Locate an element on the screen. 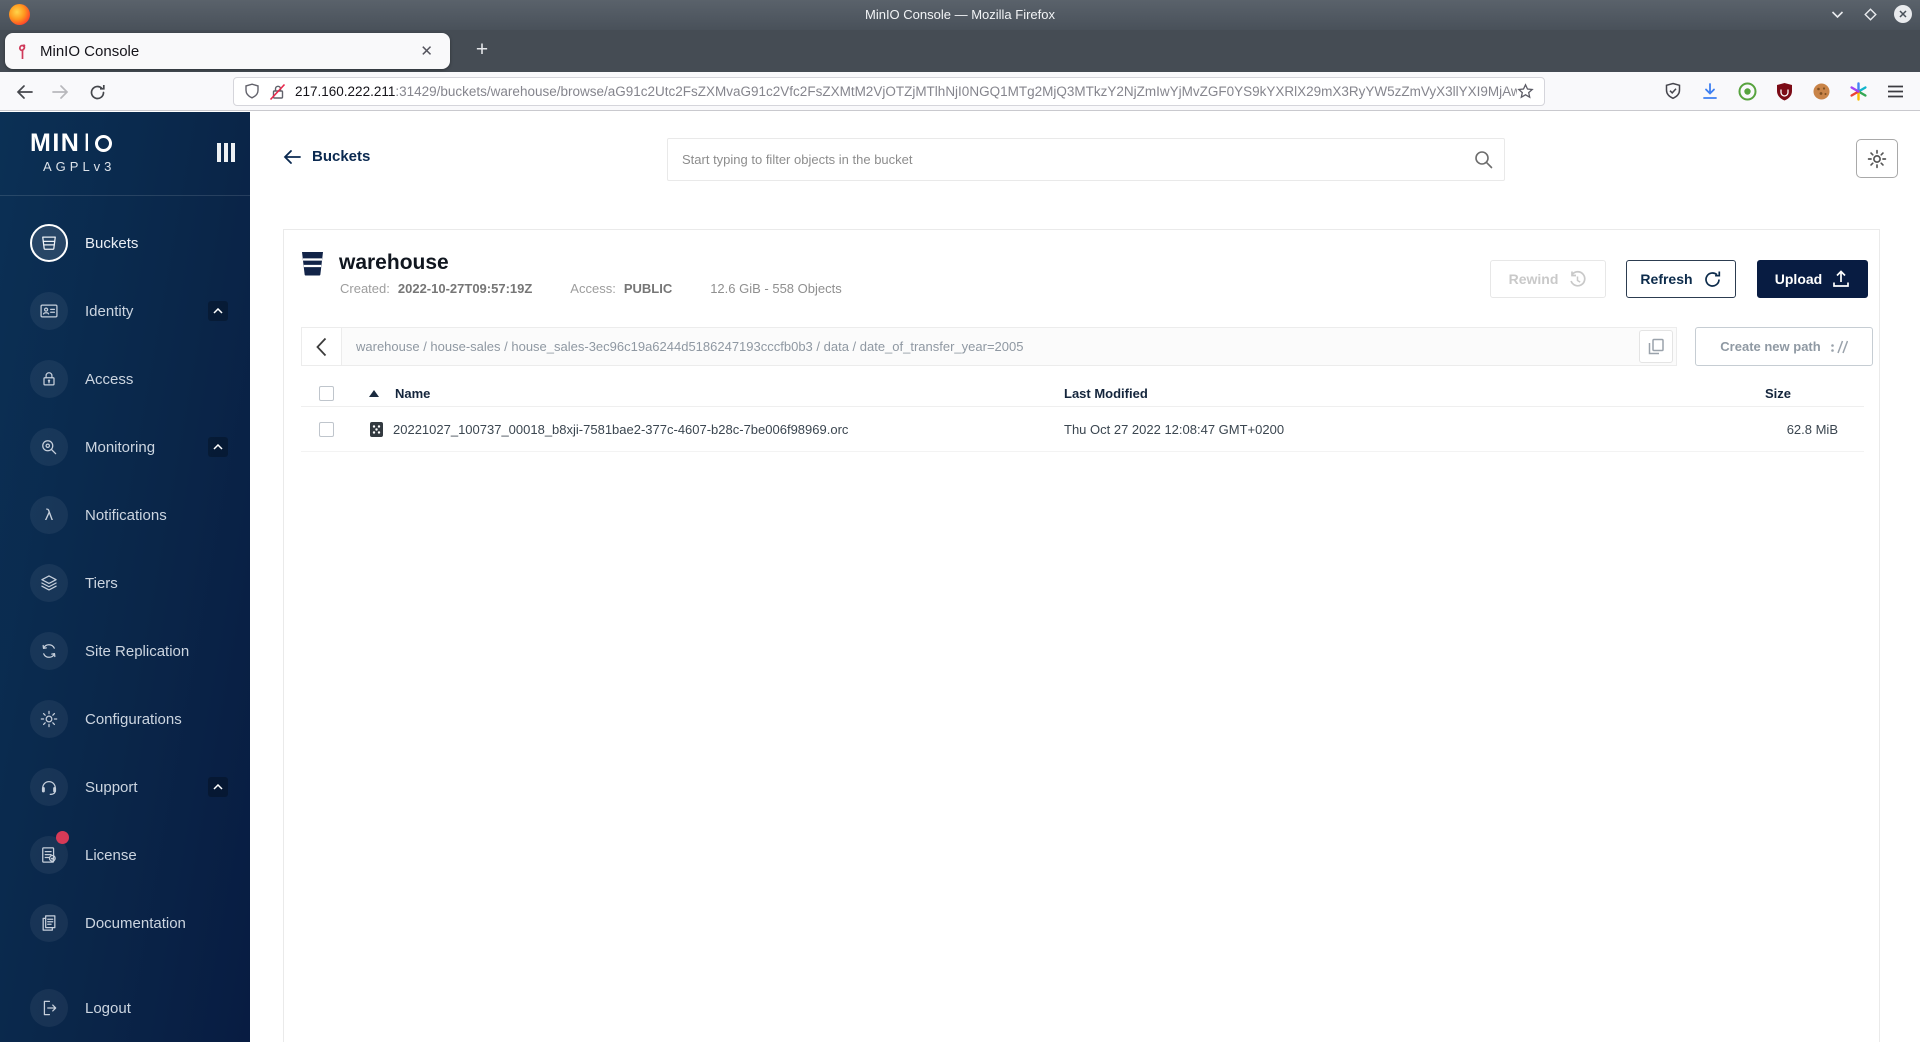 Image resolution: width=1920 pixels, height=1042 pixels. sidebar-collapse-icon is located at coordinates (226, 152).